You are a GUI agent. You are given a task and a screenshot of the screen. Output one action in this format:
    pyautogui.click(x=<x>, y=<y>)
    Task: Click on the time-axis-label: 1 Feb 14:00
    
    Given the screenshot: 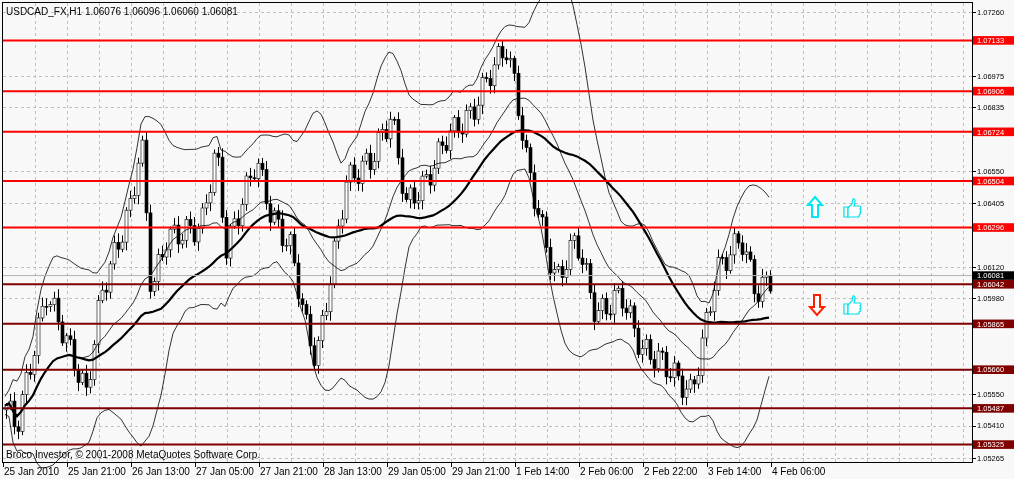 What is the action you would take?
    pyautogui.click(x=543, y=471)
    